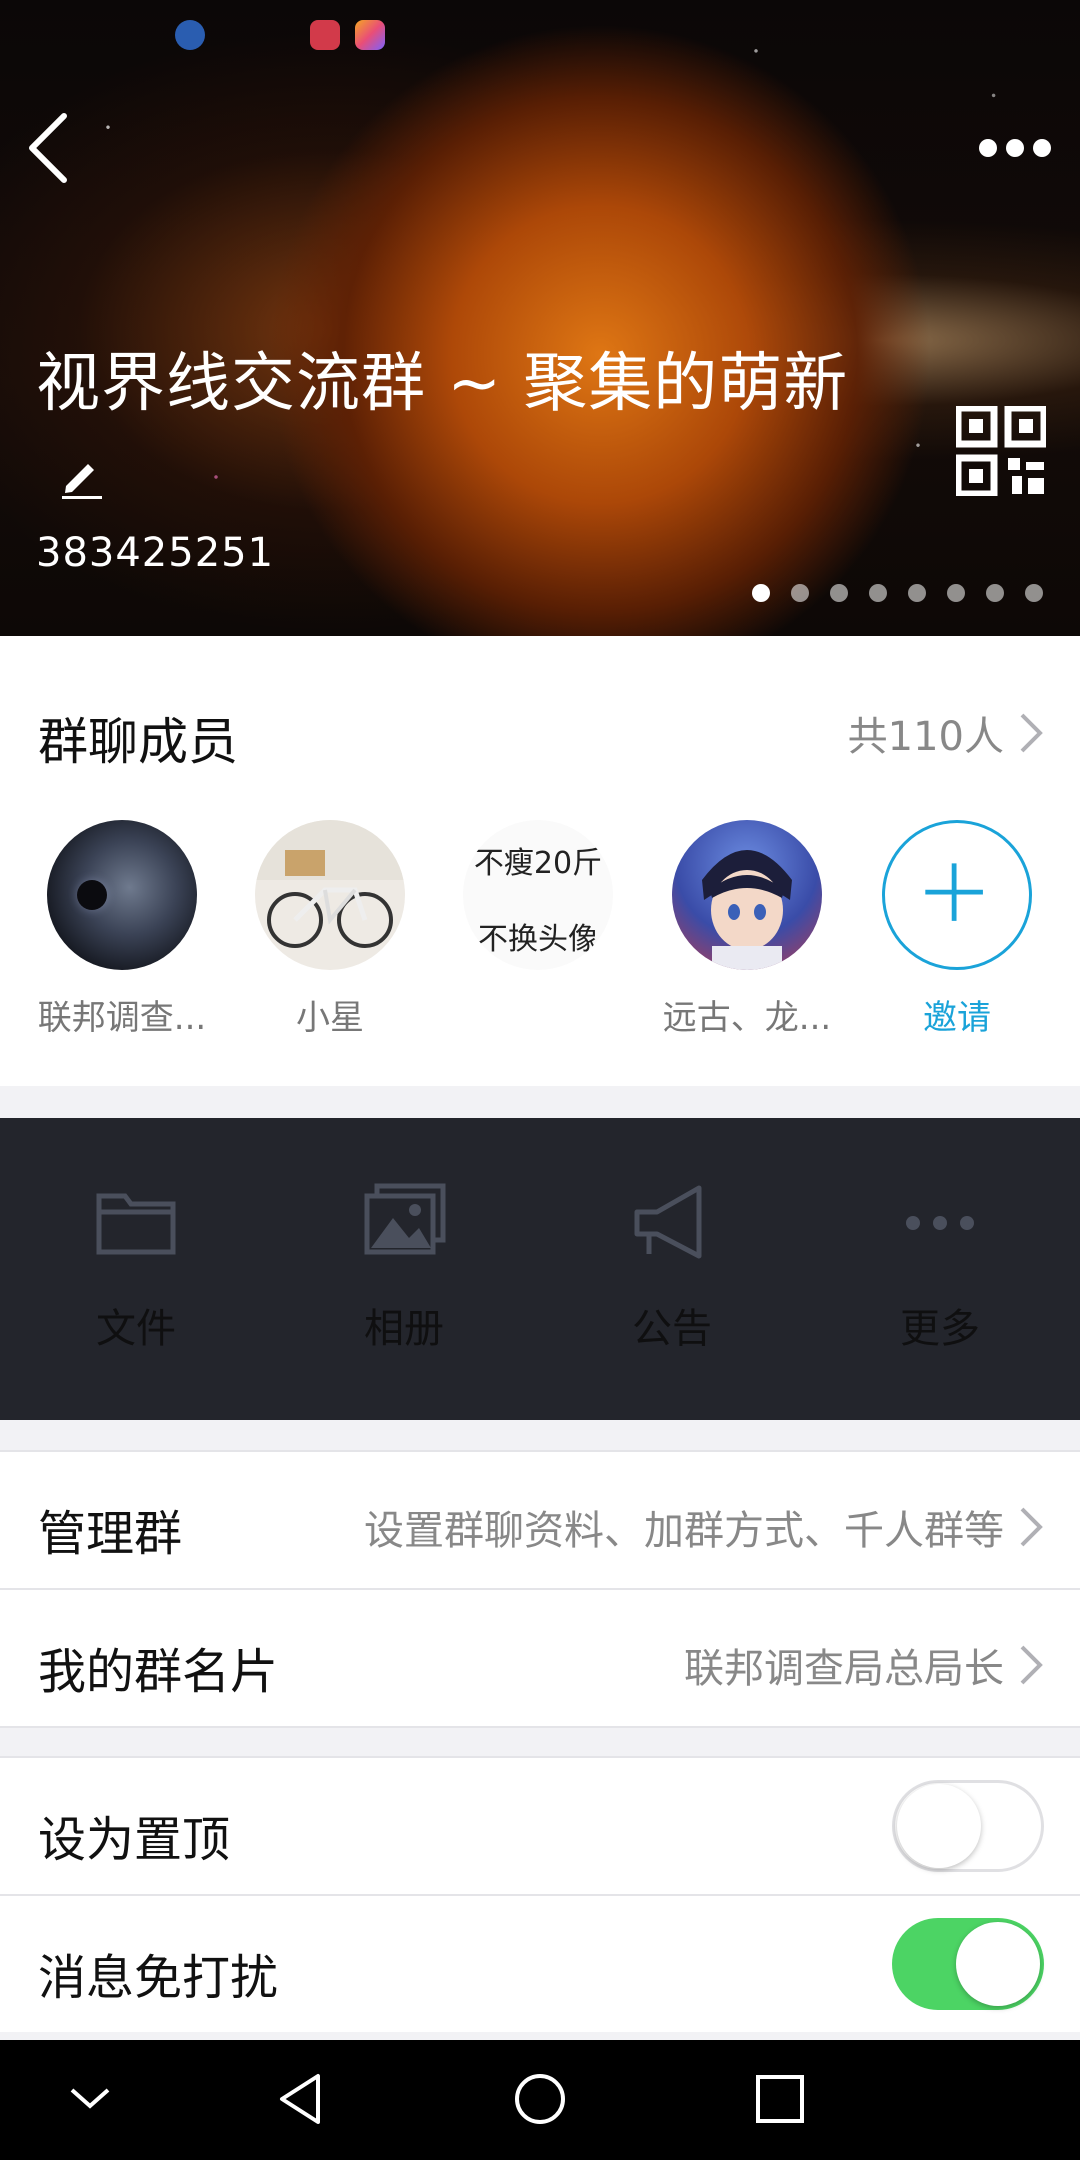  Describe the element at coordinates (940, 1223) in the screenshot. I see `more-dots-icon` at that location.